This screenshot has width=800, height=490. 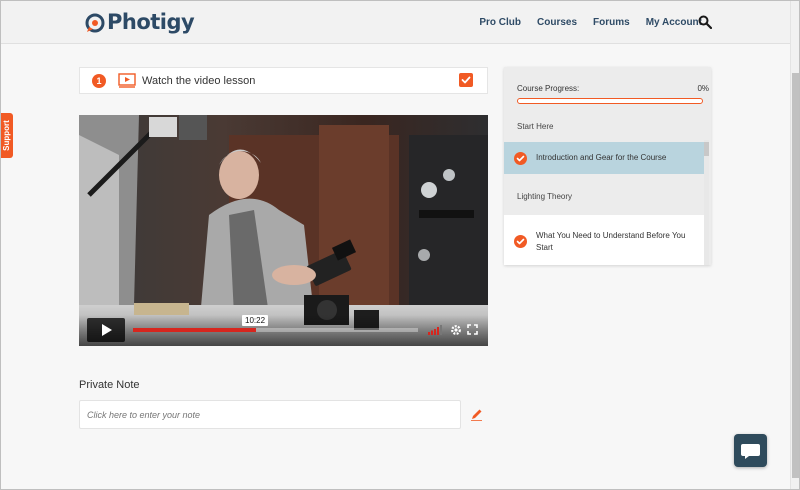 I want to click on settings-icon, so click(x=456, y=330).